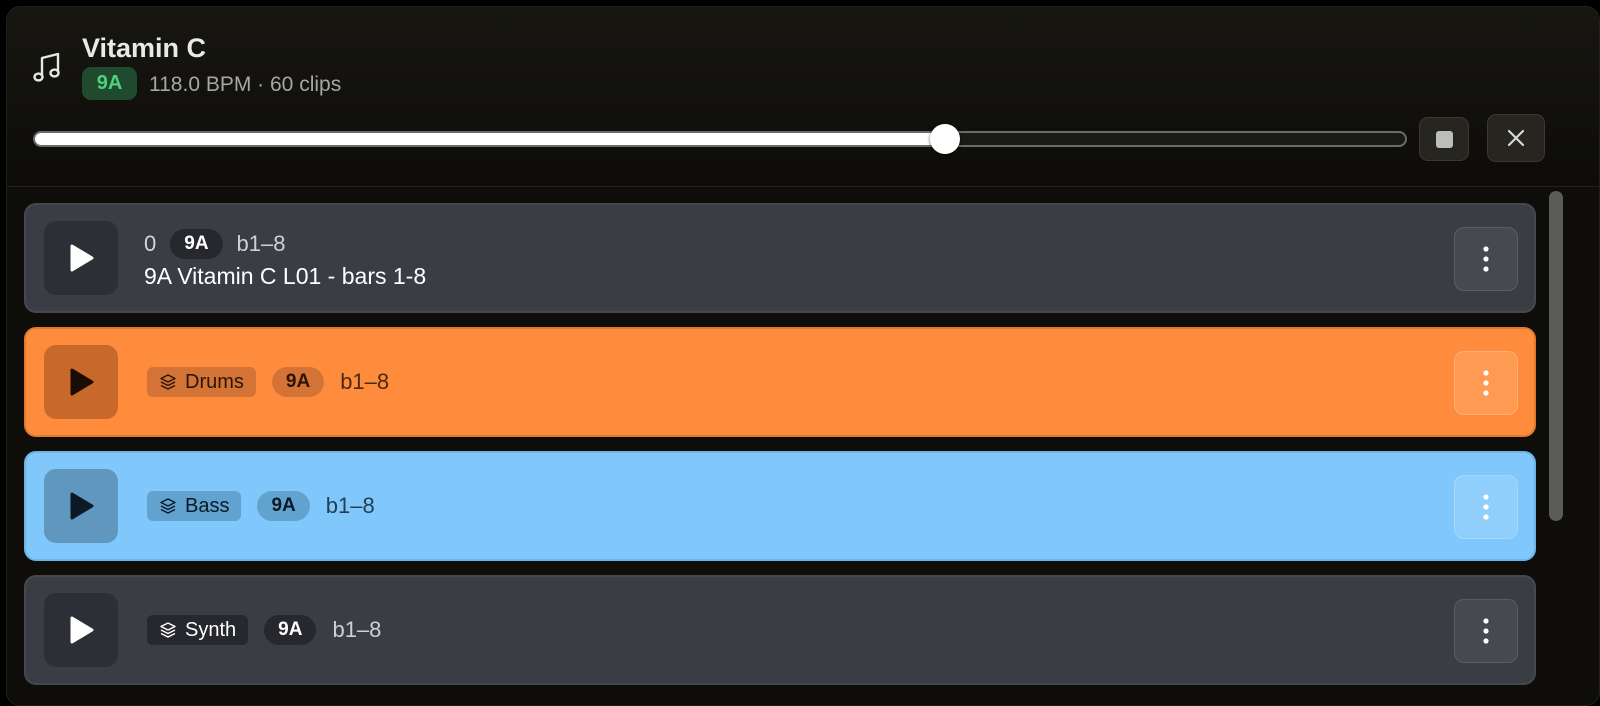 This screenshot has width=1600, height=706. I want to click on track-title: Vitamin C, so click(144, 48).